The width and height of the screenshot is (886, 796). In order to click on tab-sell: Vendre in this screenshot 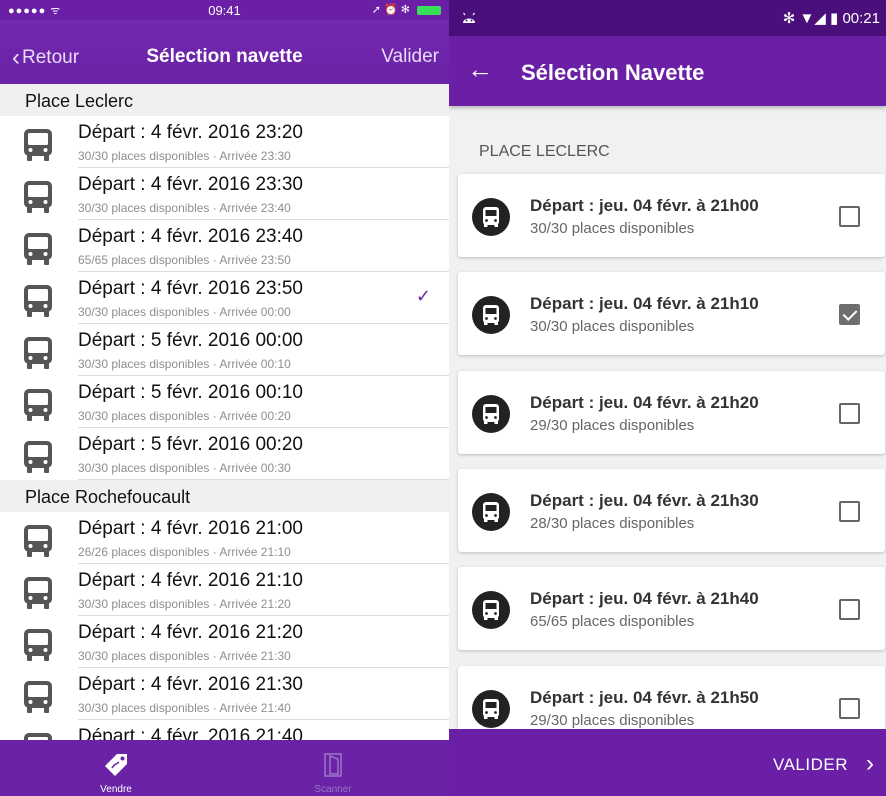, I will do `click(116, 768)`.